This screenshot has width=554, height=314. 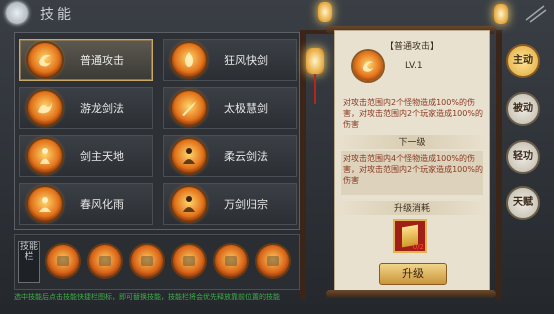 I want to click on current-description: 对攻击范围内2个怪物造成100%的伤害，对攻击范围内2个玩家造成100%的伤害, so click(x=413, y=113).